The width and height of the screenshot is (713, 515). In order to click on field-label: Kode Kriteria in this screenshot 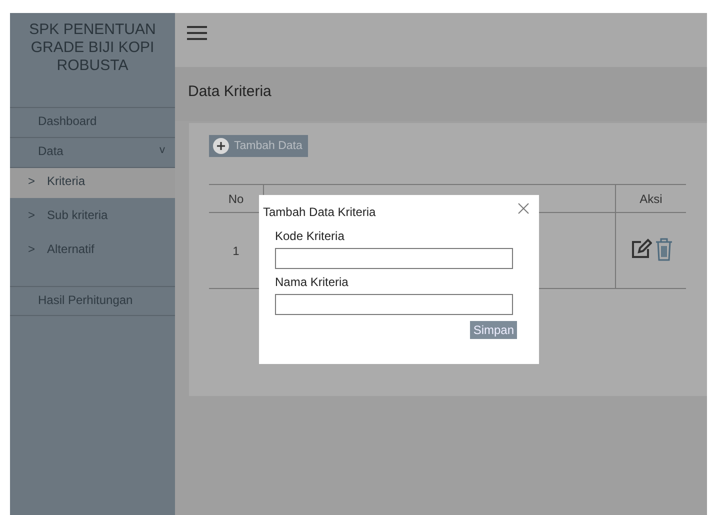, I will do `click(310, 236)`.